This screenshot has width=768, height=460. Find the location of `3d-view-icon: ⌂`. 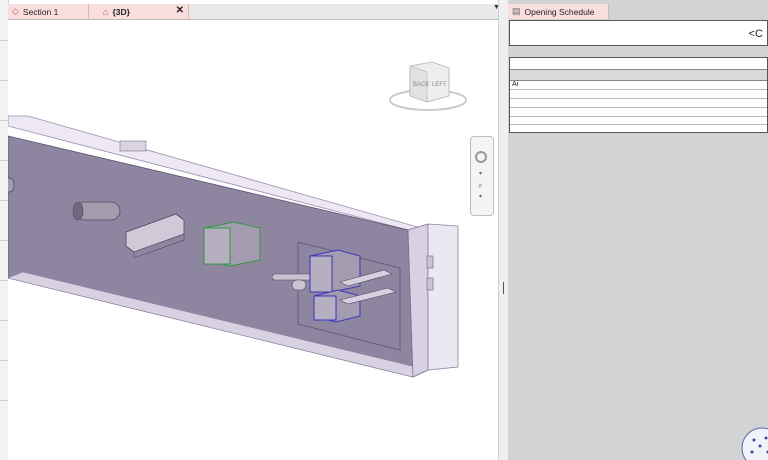

3d-view-icon: ⌂ is located at coordinates (106, 11).